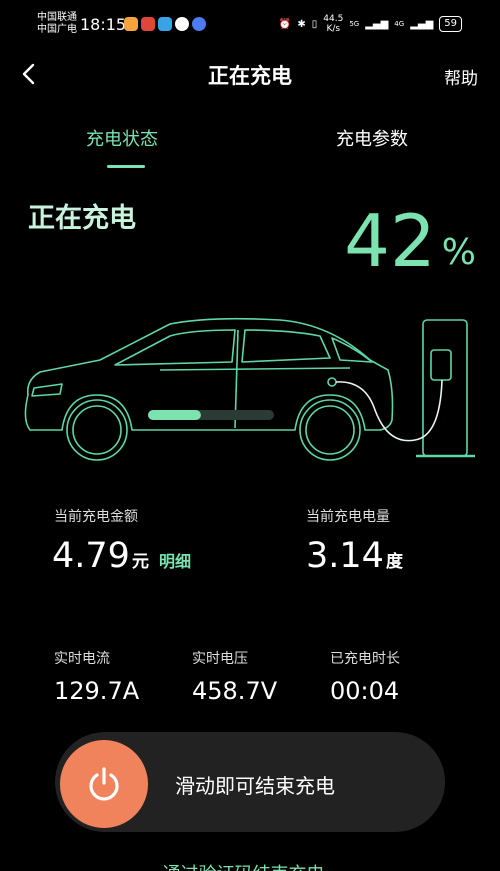 Image resolution: width=500 pixels, height=871 pixels. I want to click on duration-label: 已充电时长, so click(365, 659).